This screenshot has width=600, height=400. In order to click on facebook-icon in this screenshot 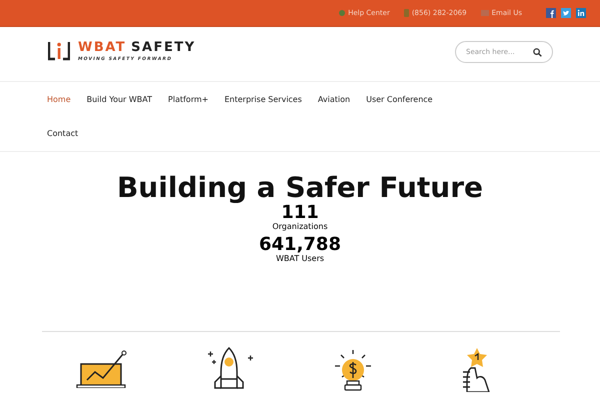, I will do `click(551, 13)`.